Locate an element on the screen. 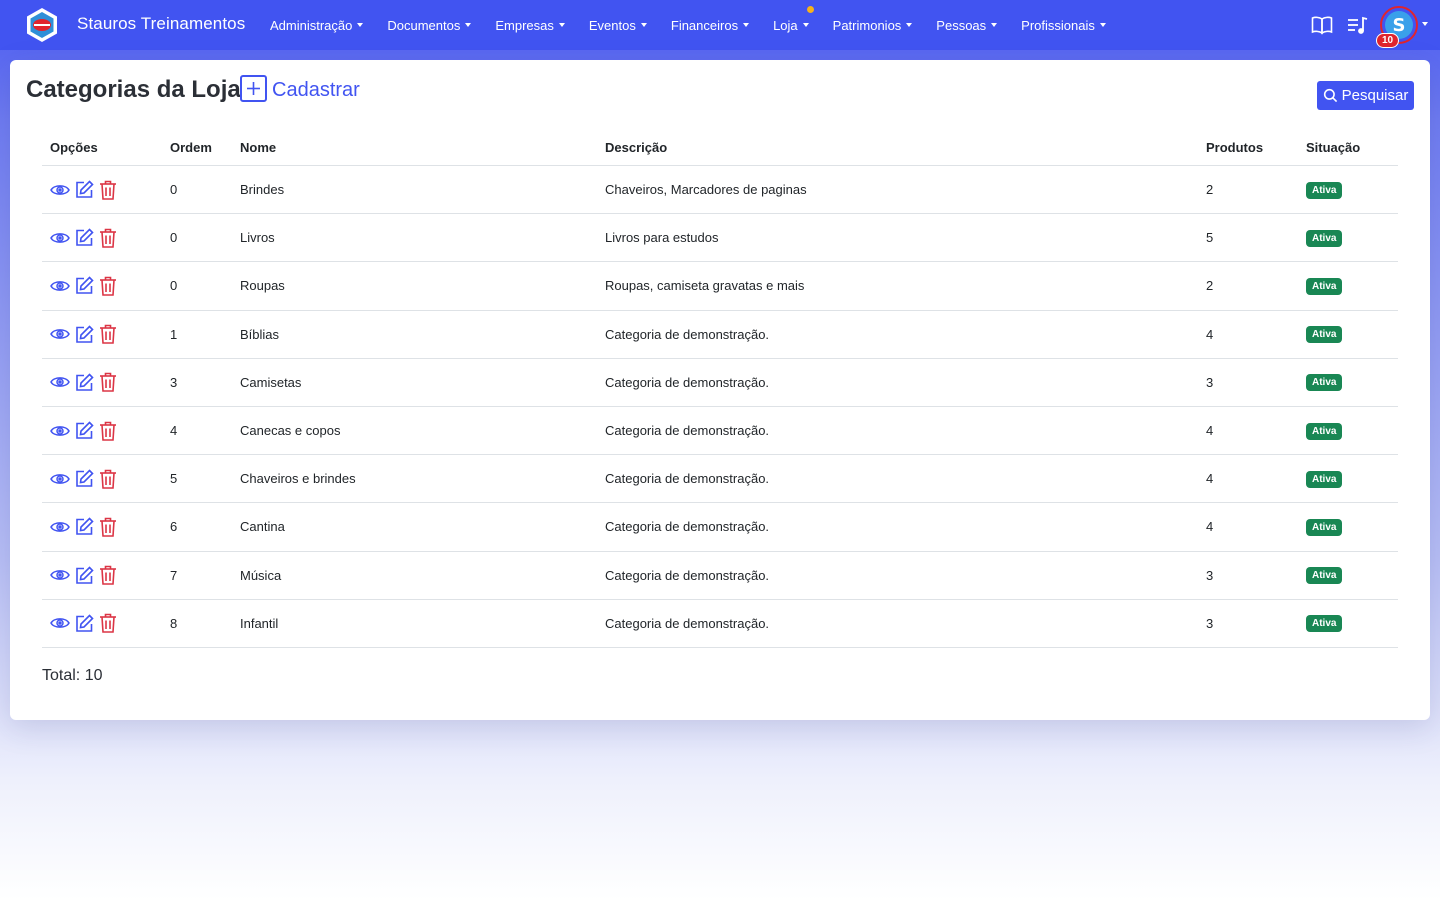 The height and width of the screenshot is (900, 1440). nav-icons is located at coordinates (1346, 25).